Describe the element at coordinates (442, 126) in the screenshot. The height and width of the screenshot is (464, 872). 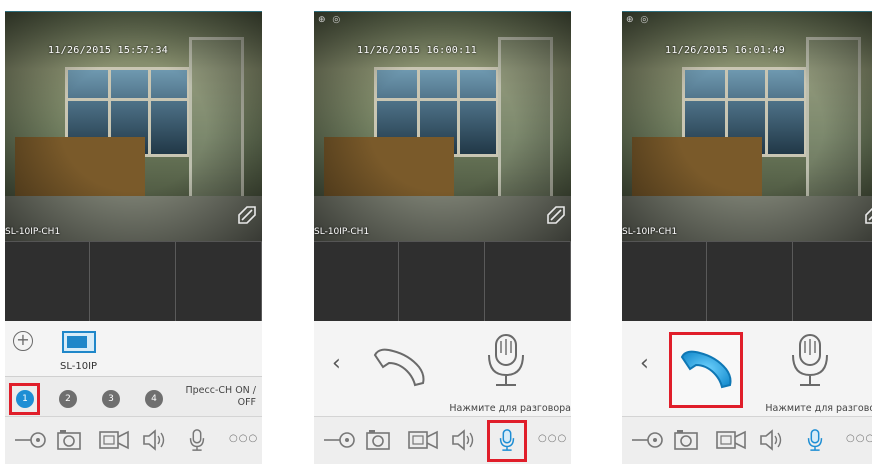
I see `video-feed: ⊕ ◎ 11/26/2015 16:00:11 SL-10IP-CH1` at that location.